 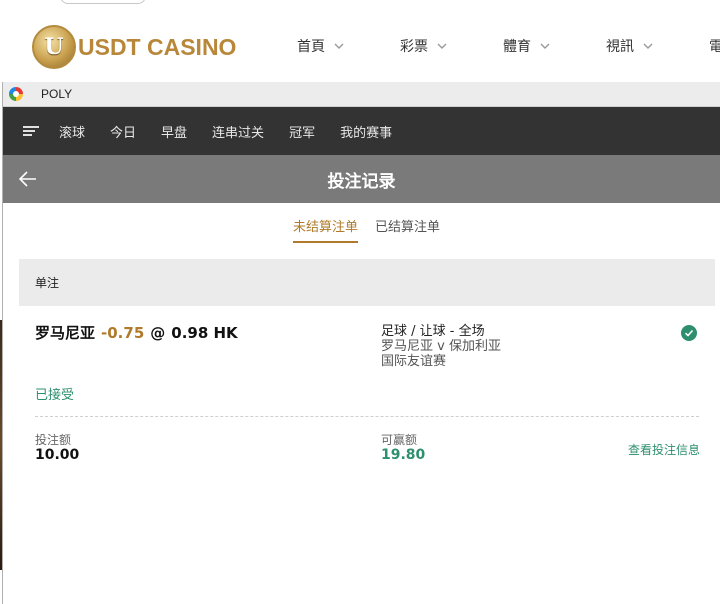 What do you see at coordinates (326, 229) in the screenshot?
I see `tab-unsettled: 未结算注单` at bounding box center [326, 229].